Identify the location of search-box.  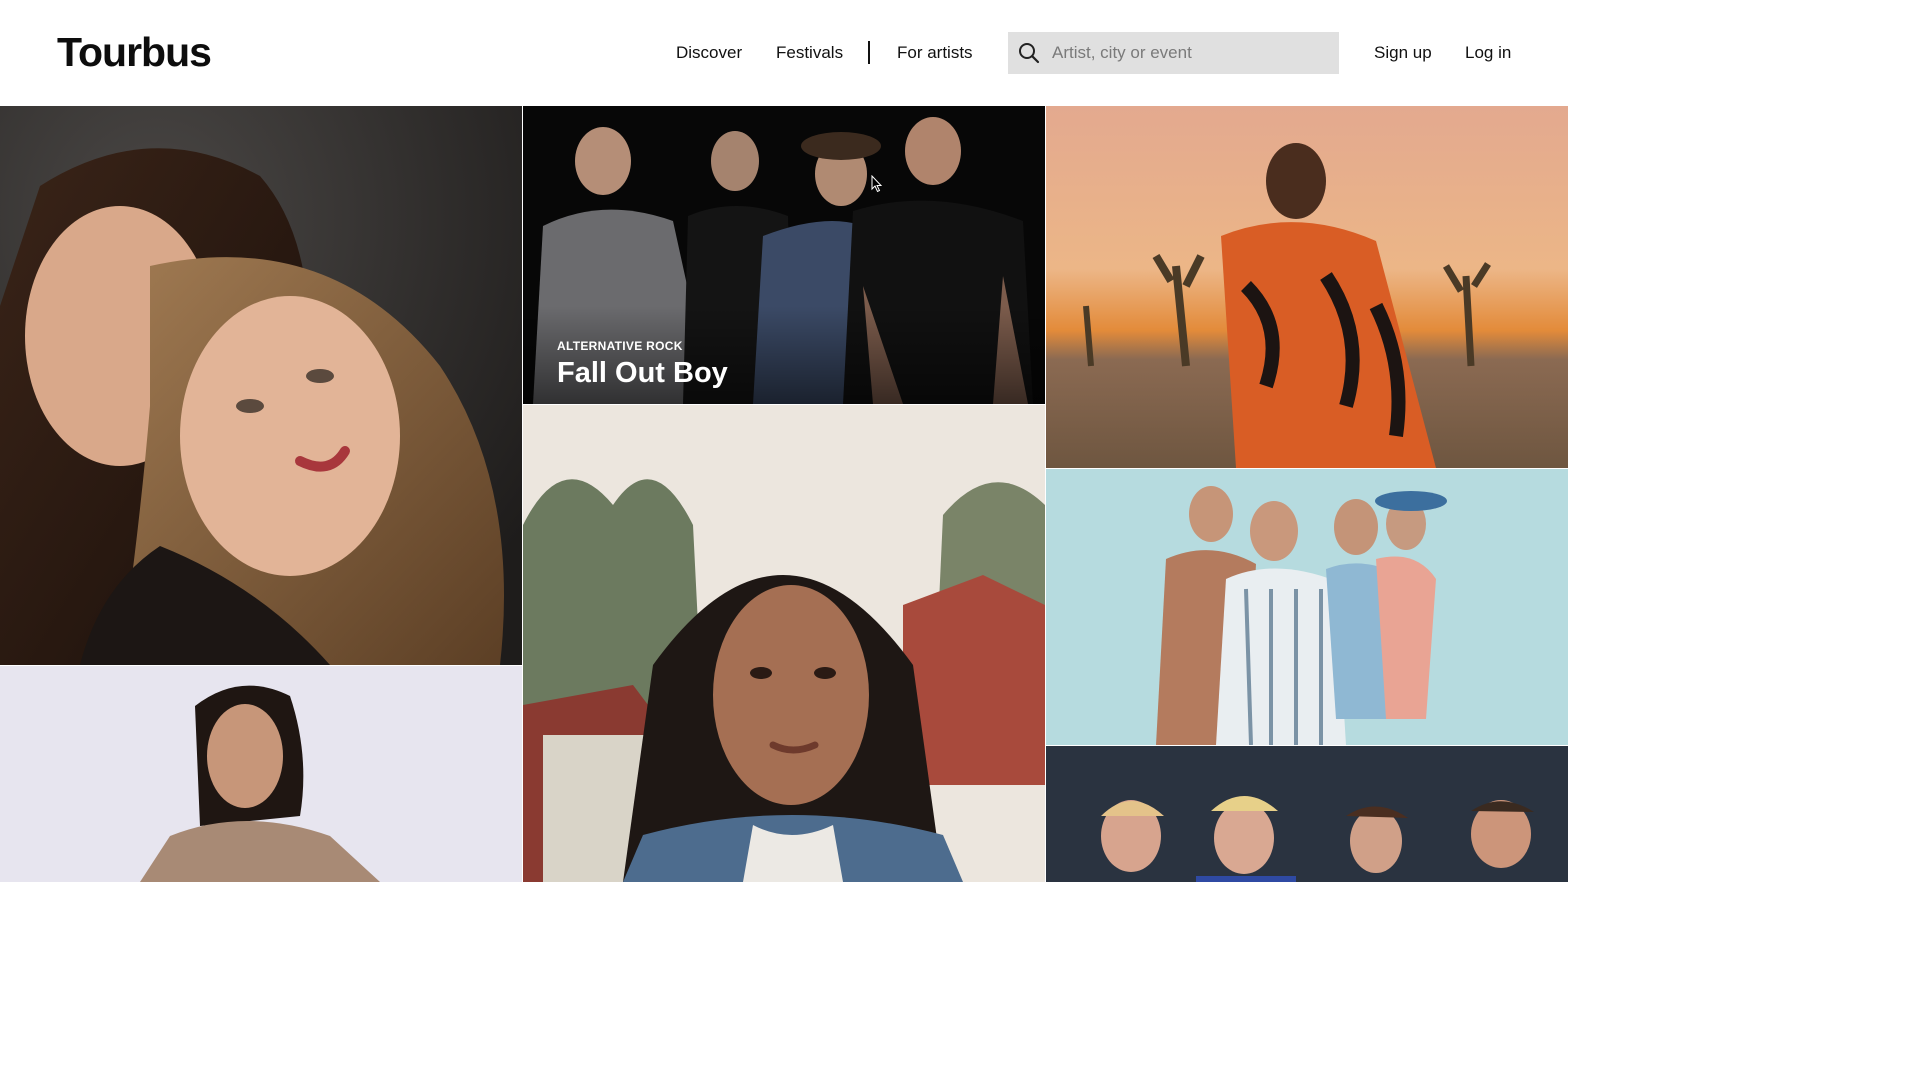
(1173, 53).